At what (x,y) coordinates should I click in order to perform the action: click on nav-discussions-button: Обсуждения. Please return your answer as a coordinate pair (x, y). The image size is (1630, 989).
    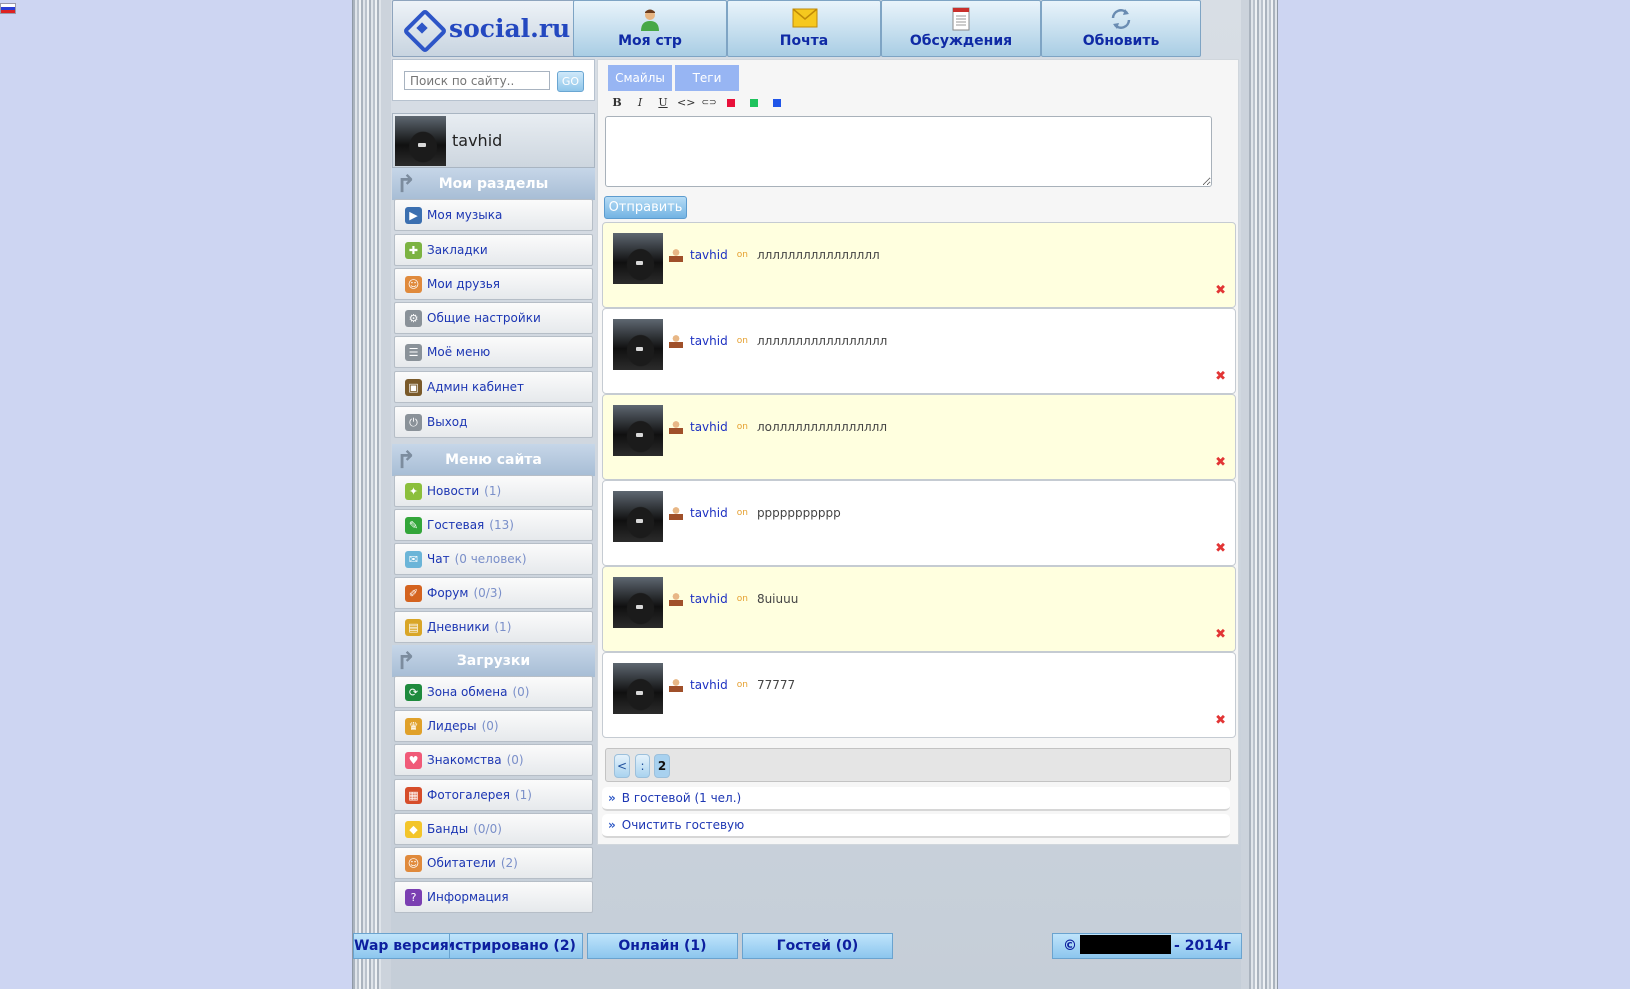
    Looking at the image, I should click on (961, 28).